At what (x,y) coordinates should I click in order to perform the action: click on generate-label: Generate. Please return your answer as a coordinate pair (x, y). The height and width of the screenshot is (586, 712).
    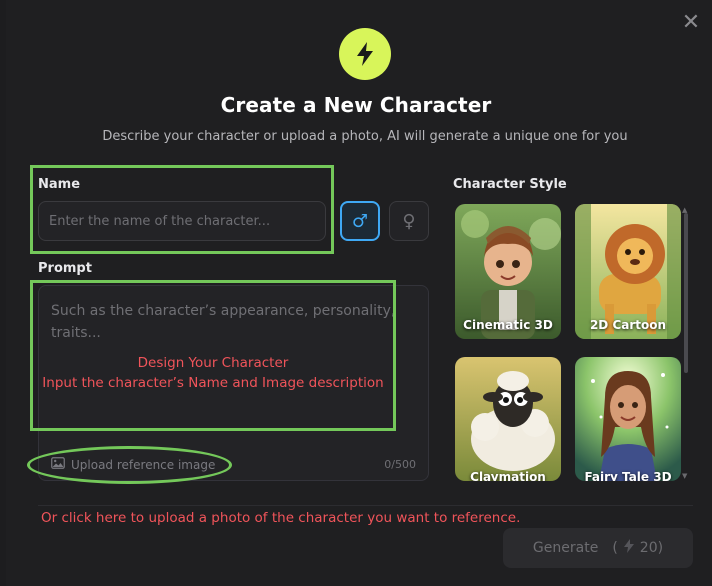
    Looking at the image, I should click on (565, 548).